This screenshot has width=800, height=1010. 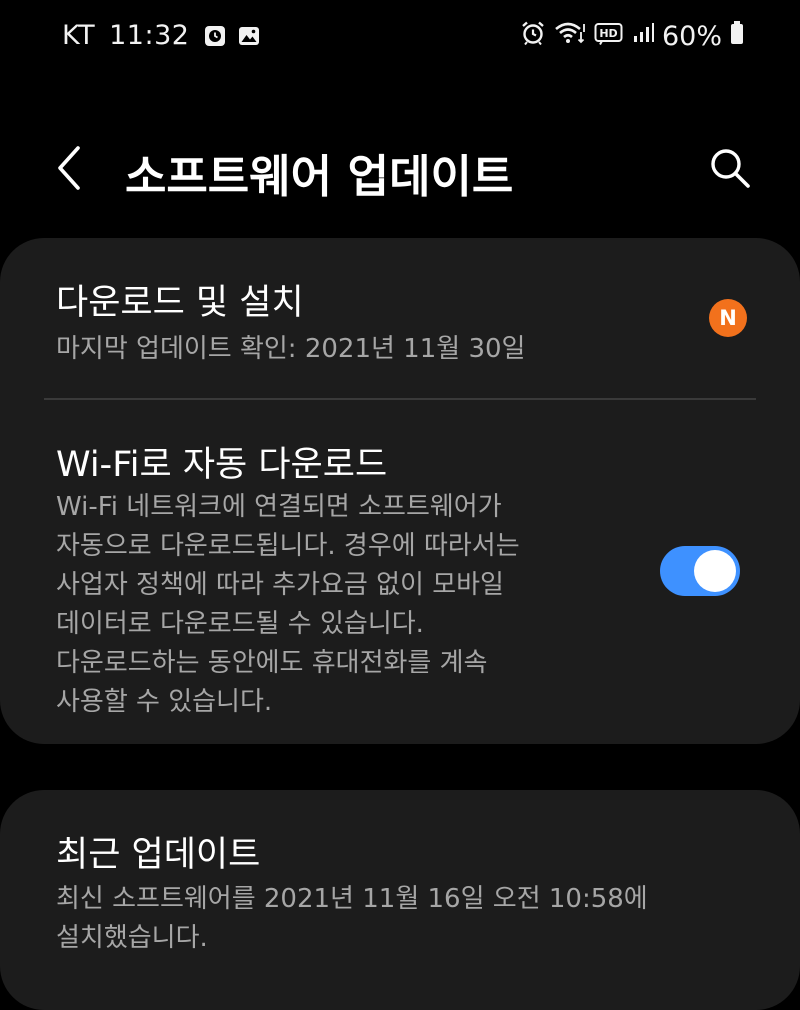 I want to click on last-checked-text: 마지막 업데이트 확인: 2021년 11월 30일, so click(x=291, y=349).